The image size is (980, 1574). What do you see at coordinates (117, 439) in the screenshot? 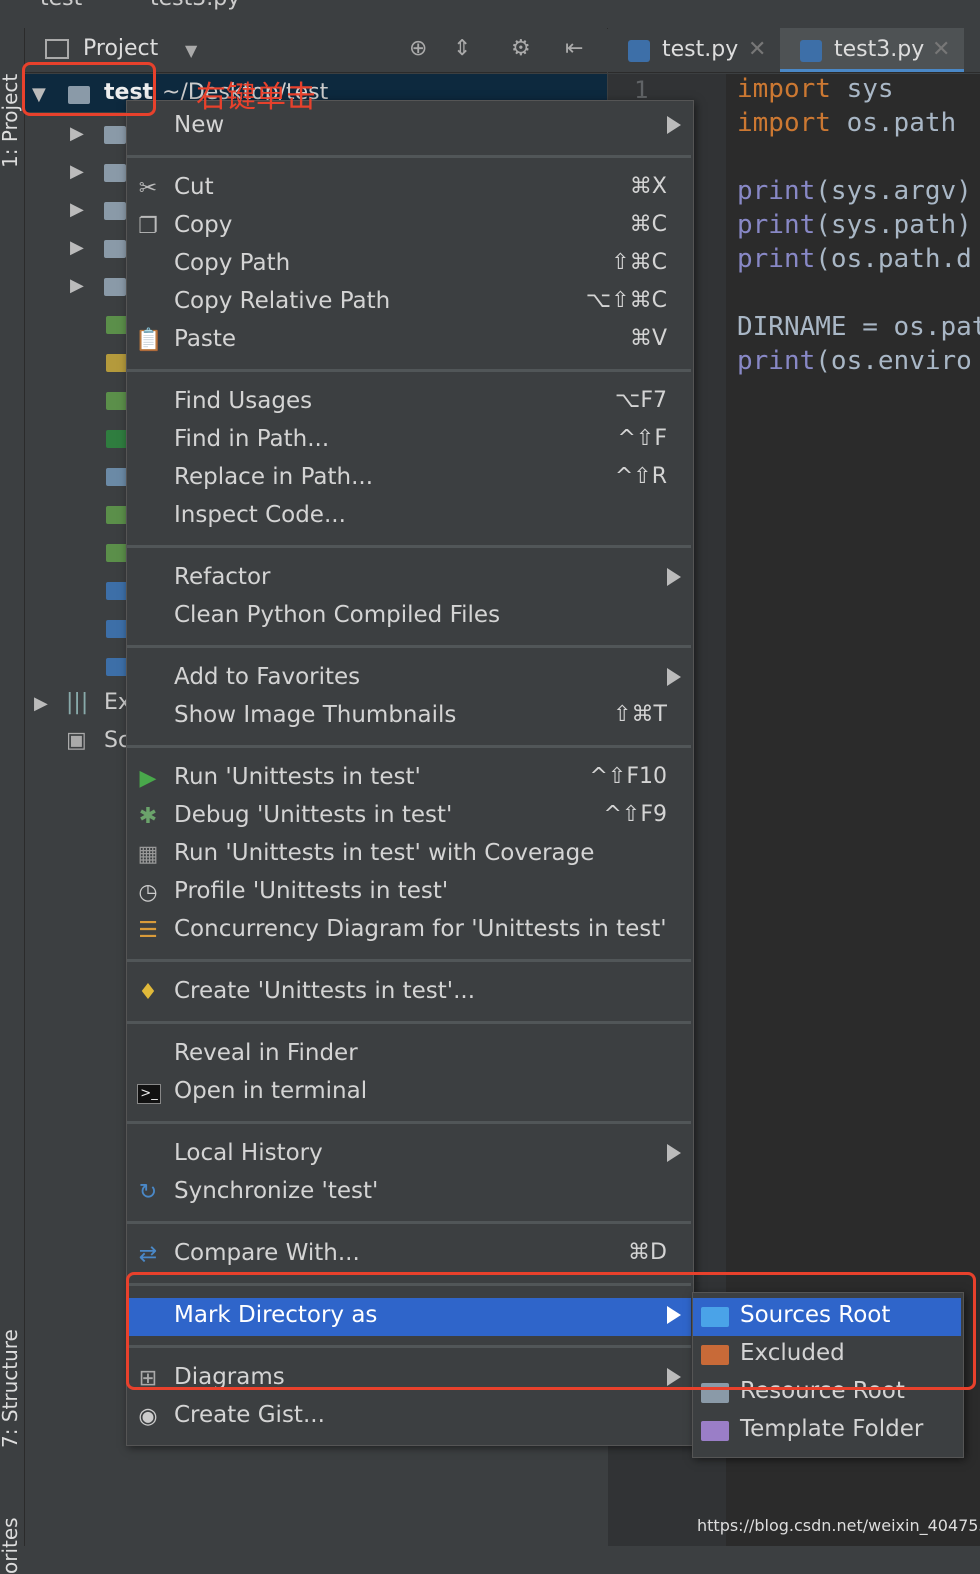
I see `excel-file-icon` at bounding box center [117, 439].